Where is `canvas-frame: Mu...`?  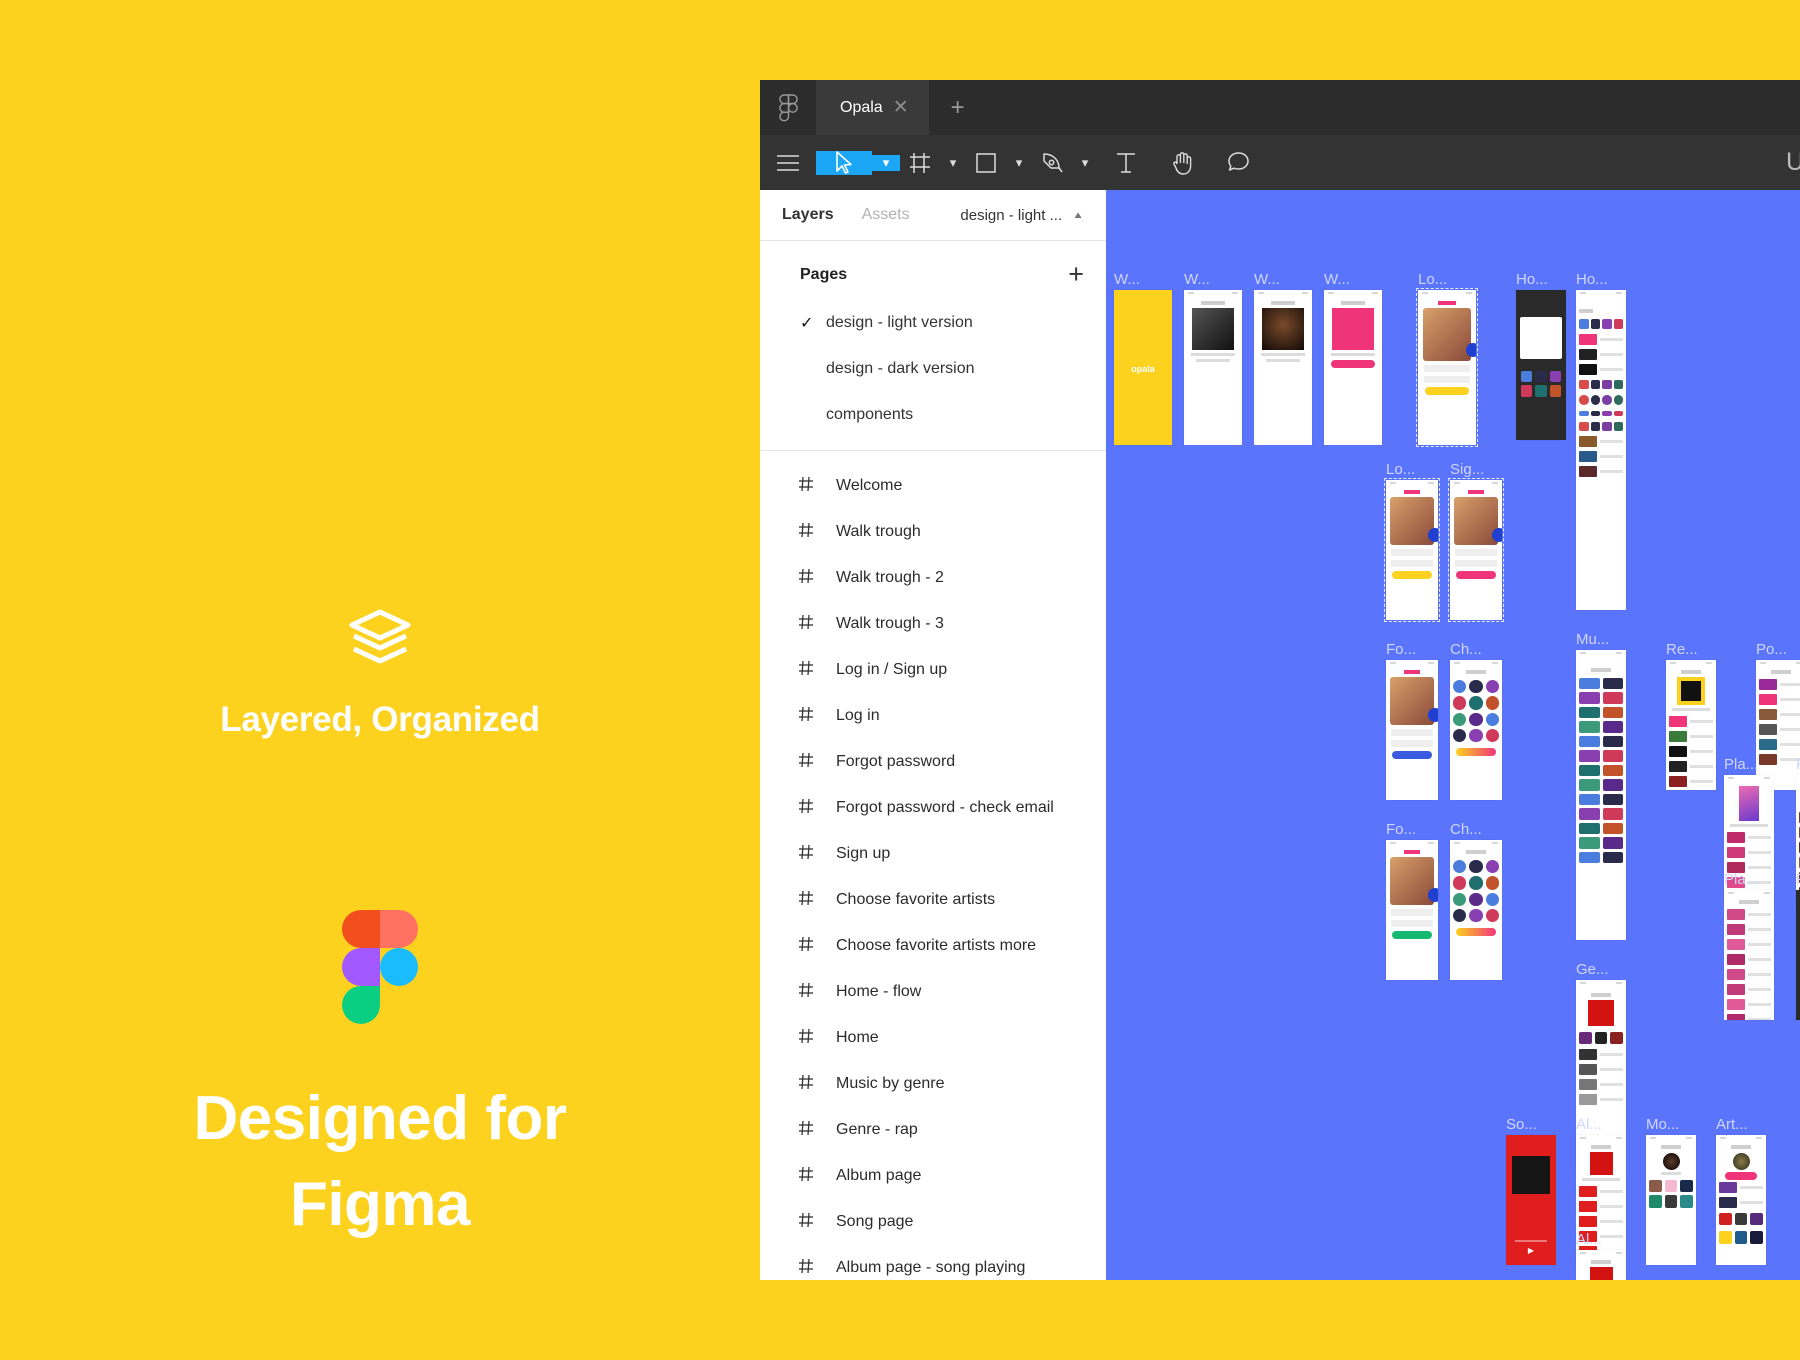
canvas-frame: Mu... is located at coordinates (1601, 785).